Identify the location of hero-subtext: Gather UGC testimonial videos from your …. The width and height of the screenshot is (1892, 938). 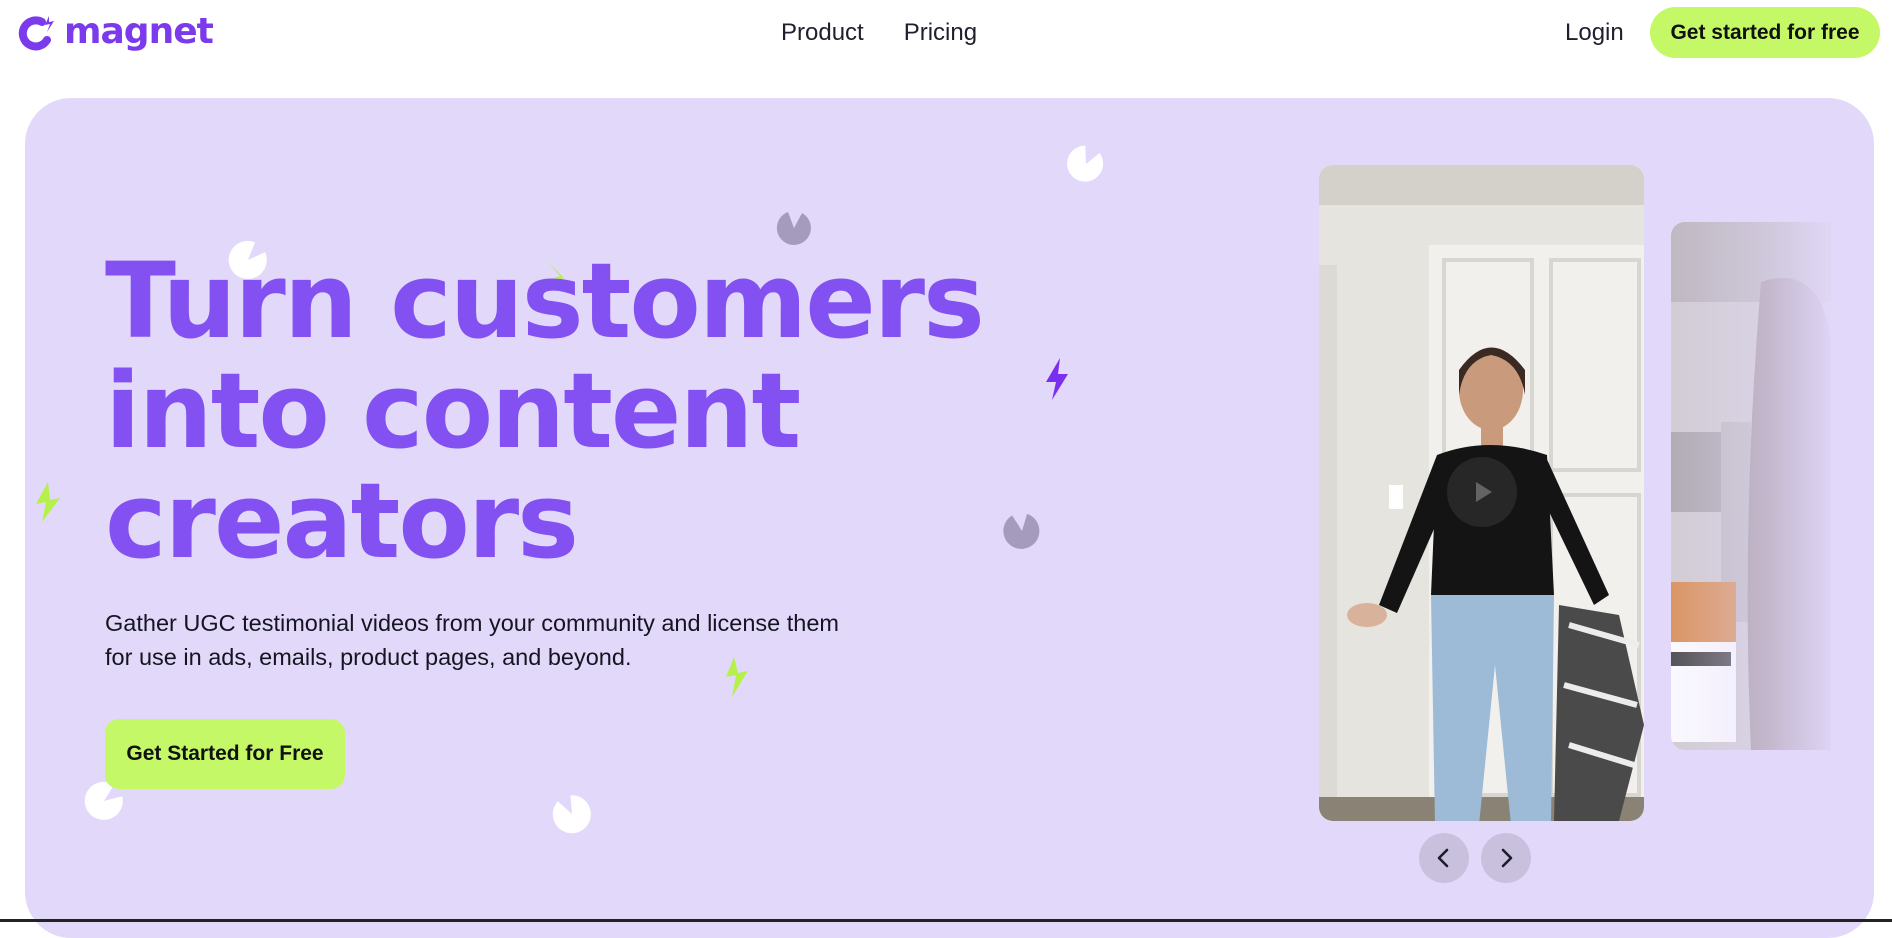
(472, 640).